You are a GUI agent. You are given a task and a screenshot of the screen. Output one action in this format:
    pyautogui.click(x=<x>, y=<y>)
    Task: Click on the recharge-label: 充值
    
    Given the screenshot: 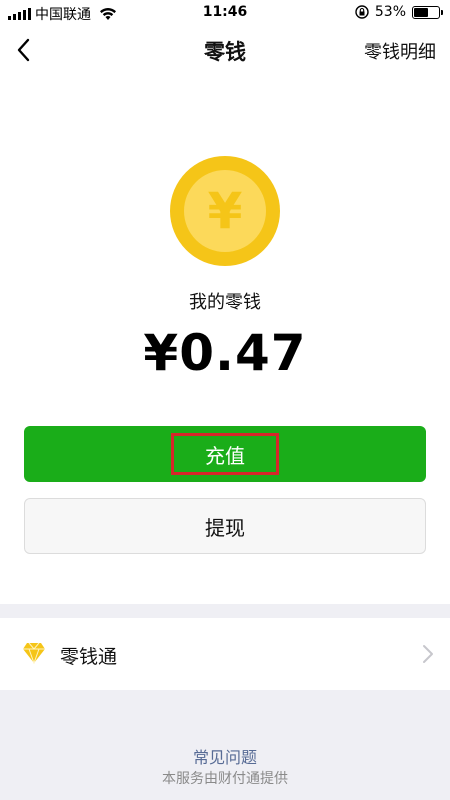 What is the action you would take?
    pyautogui.click(x=225, y=455)
    